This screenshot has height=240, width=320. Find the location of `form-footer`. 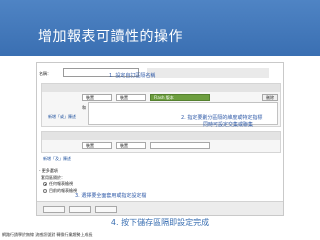

form-footer is located at coordinates (160, 208).